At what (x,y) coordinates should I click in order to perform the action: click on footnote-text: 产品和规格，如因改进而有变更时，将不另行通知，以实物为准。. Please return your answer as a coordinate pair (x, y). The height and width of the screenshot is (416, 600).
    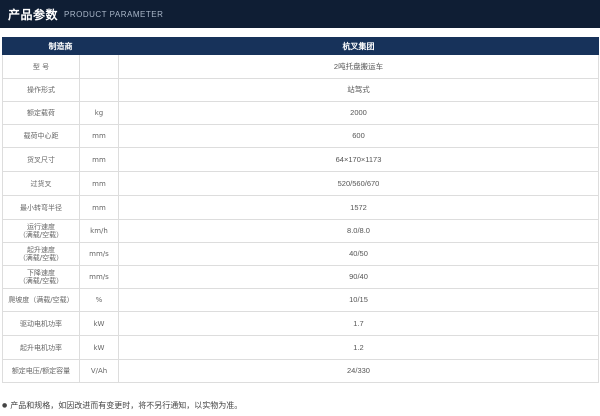
    Looking at the image, I should click on (126, 405).